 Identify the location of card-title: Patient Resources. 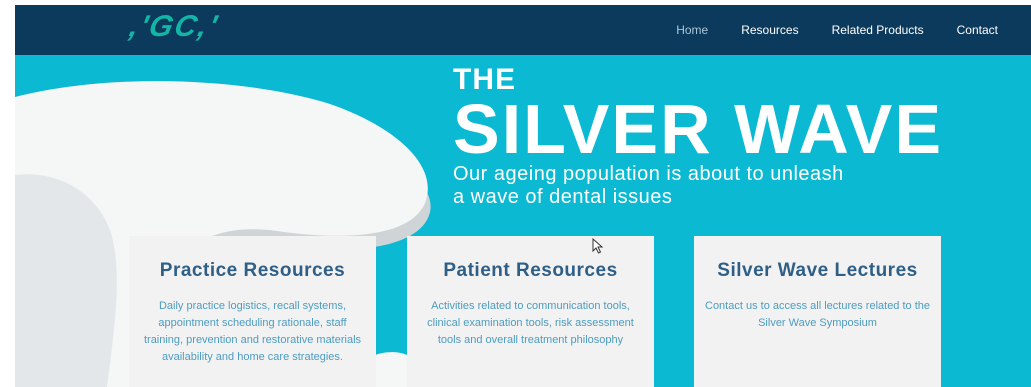
(530, 270).